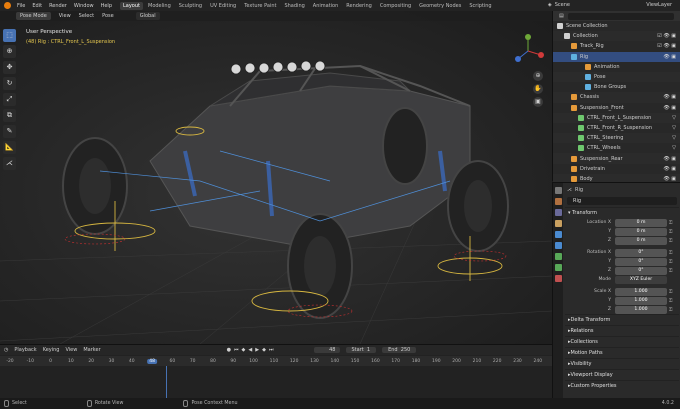 The height and width of the screenshot is (409, 680). Describe the element at coordinates (538, 76) in the screenshot. I see `zoom-icon: ⊕` at that location.